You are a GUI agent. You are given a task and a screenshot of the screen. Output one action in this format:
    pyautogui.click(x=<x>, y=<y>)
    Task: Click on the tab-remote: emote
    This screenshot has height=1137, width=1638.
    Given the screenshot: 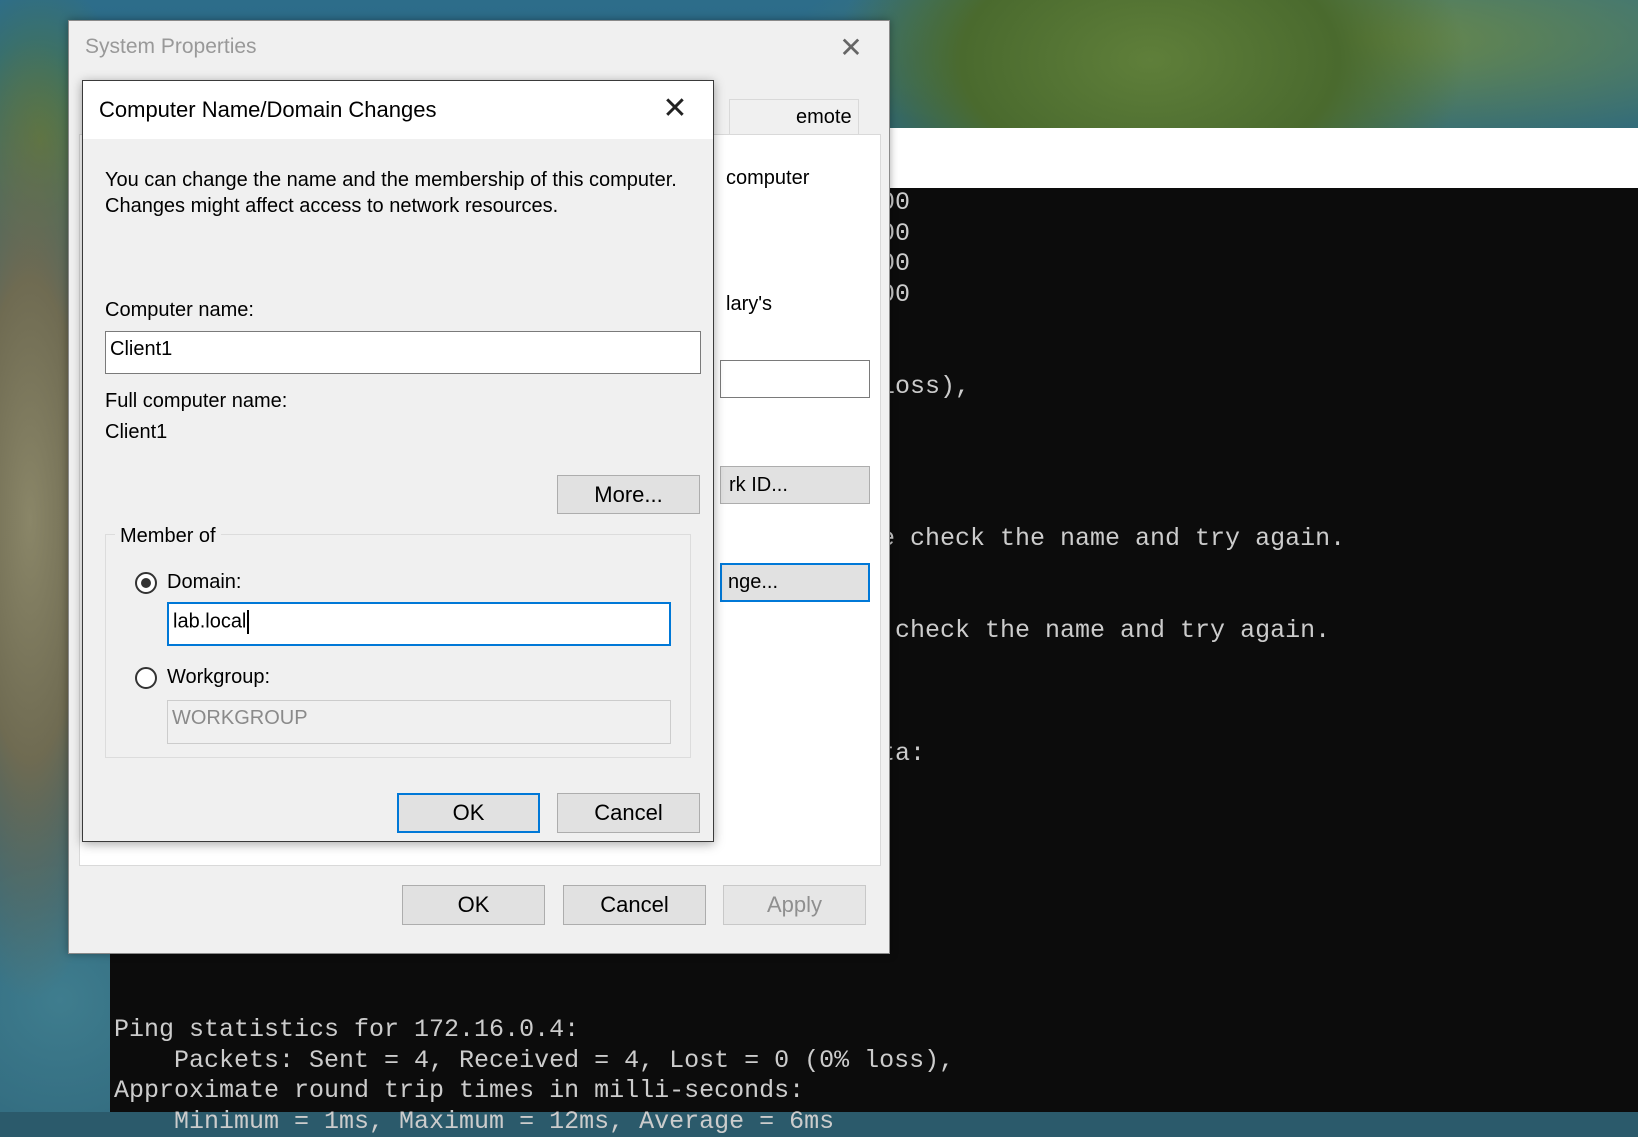 What is the action you would take?
    pyautogui.click(x=794, y=116)
    